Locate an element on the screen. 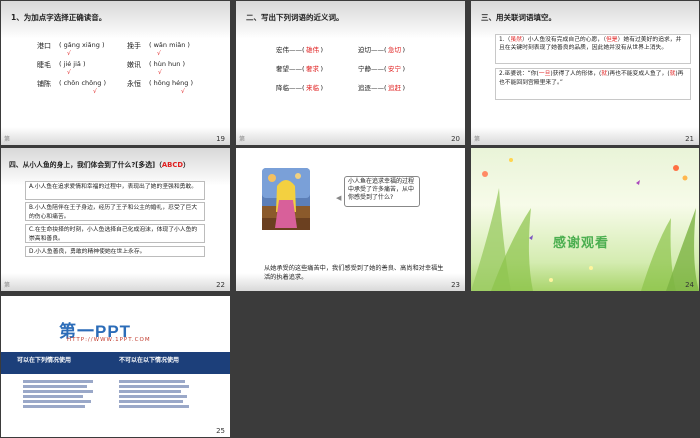  slide-number: 21 is located at coordinates (689, 139).